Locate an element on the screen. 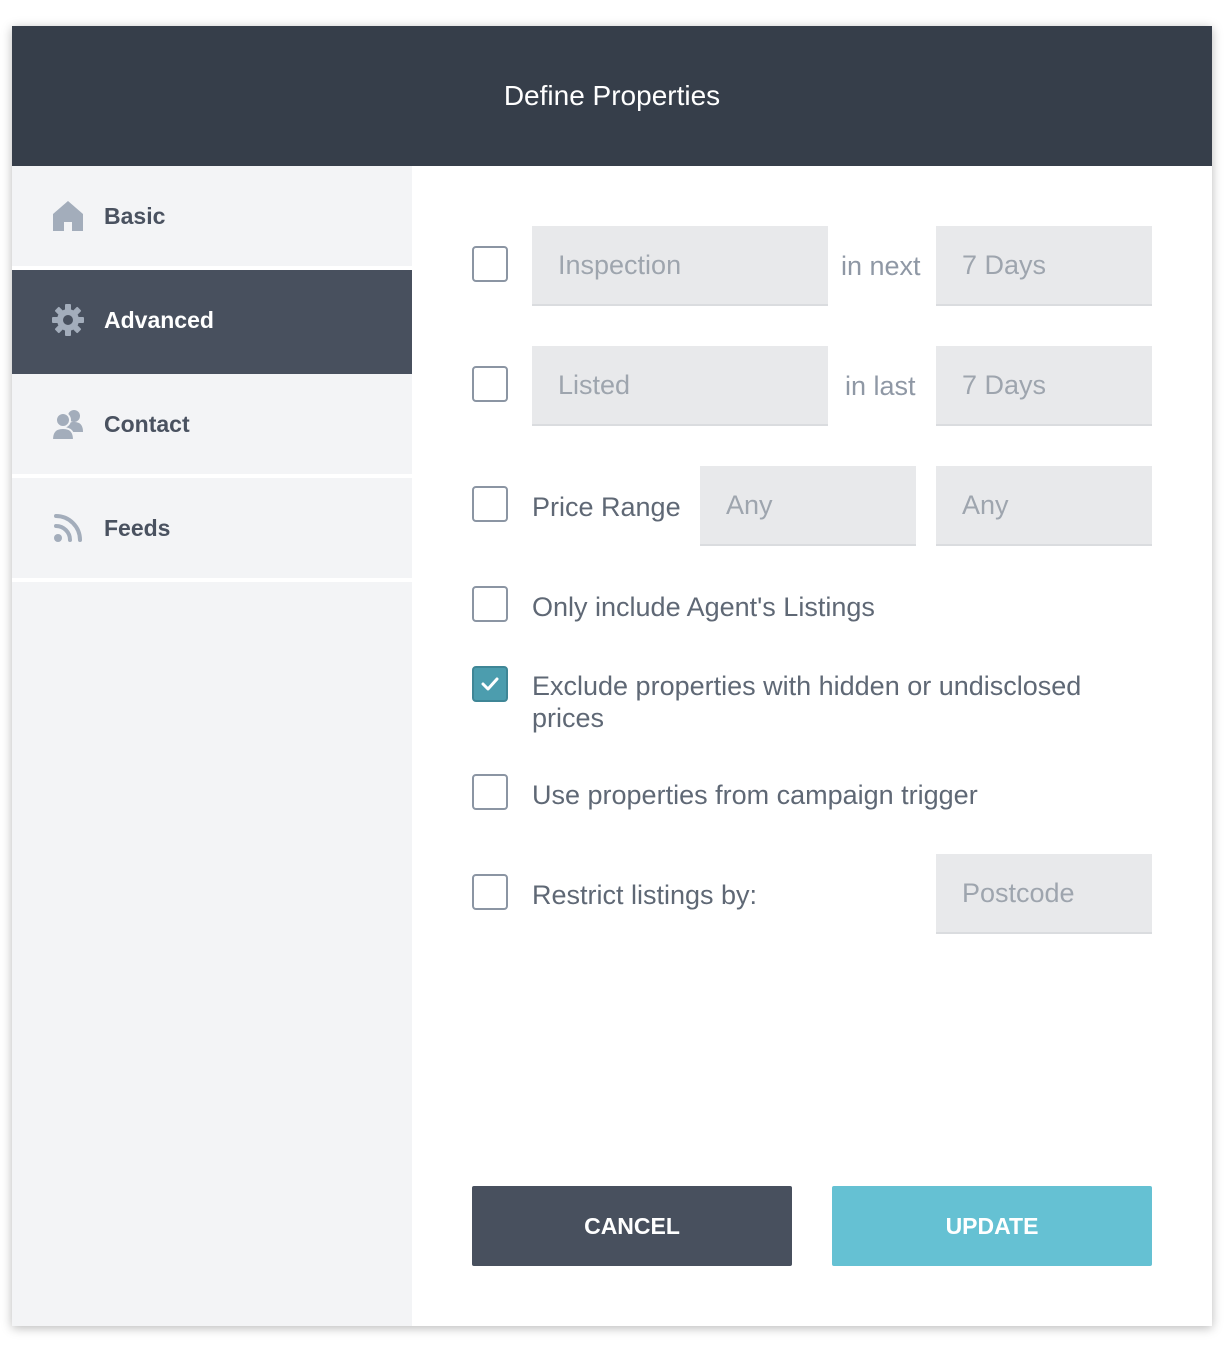  users-icon is located at coordinates (68, 424).